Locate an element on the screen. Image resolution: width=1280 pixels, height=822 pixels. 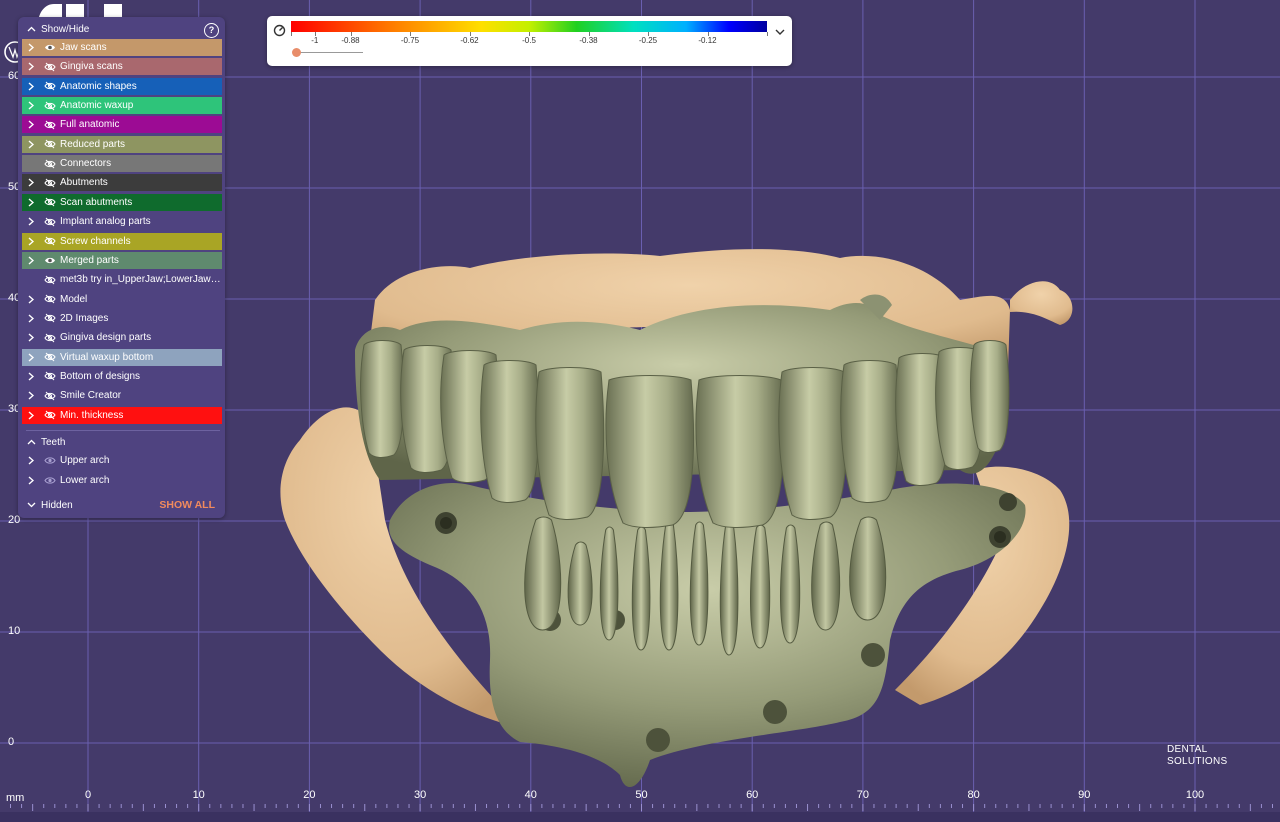
show-all-button: SHOW ALL is located at coordinates (187, 505).